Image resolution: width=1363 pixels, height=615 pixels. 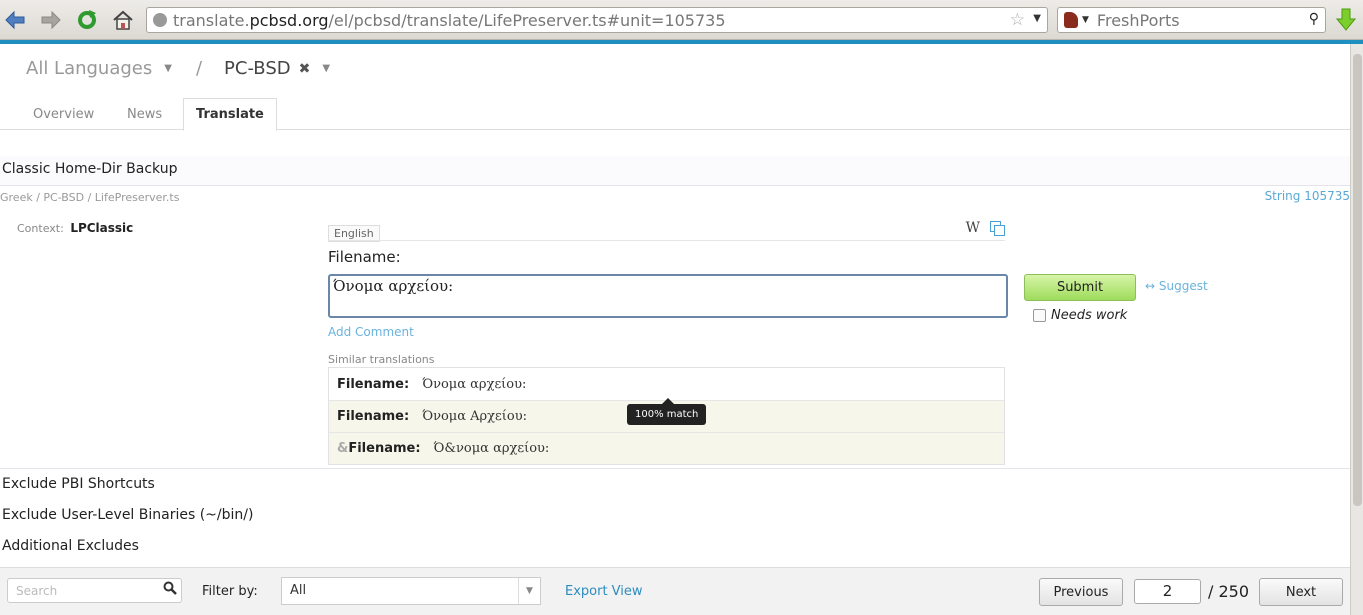 What do you see at coordinates (1229, 591) in the screenshot?
I see `page-total: / 250` at bounding box center [1229, 591].